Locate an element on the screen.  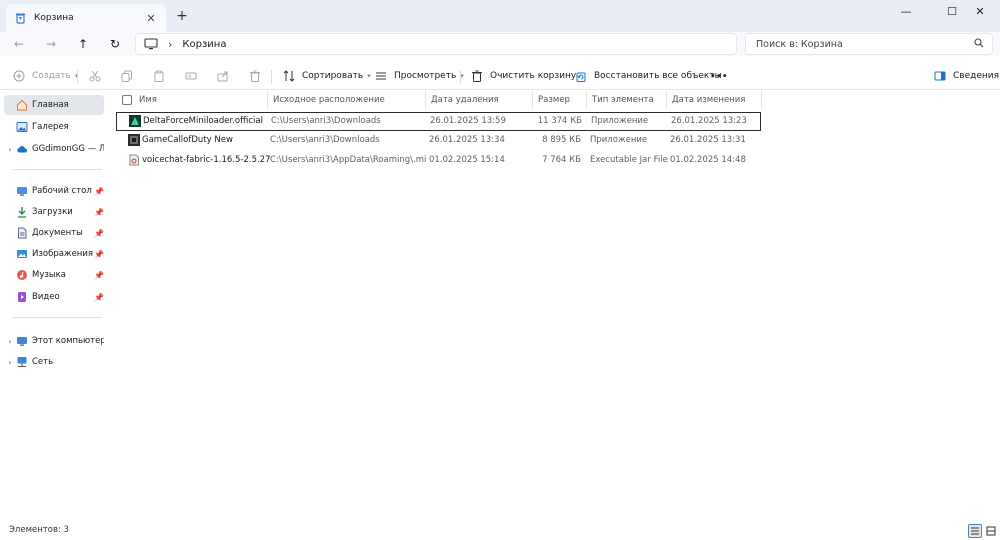
breadcrumb-recycle-bin: Корзина is located at coordinates (204, 44).